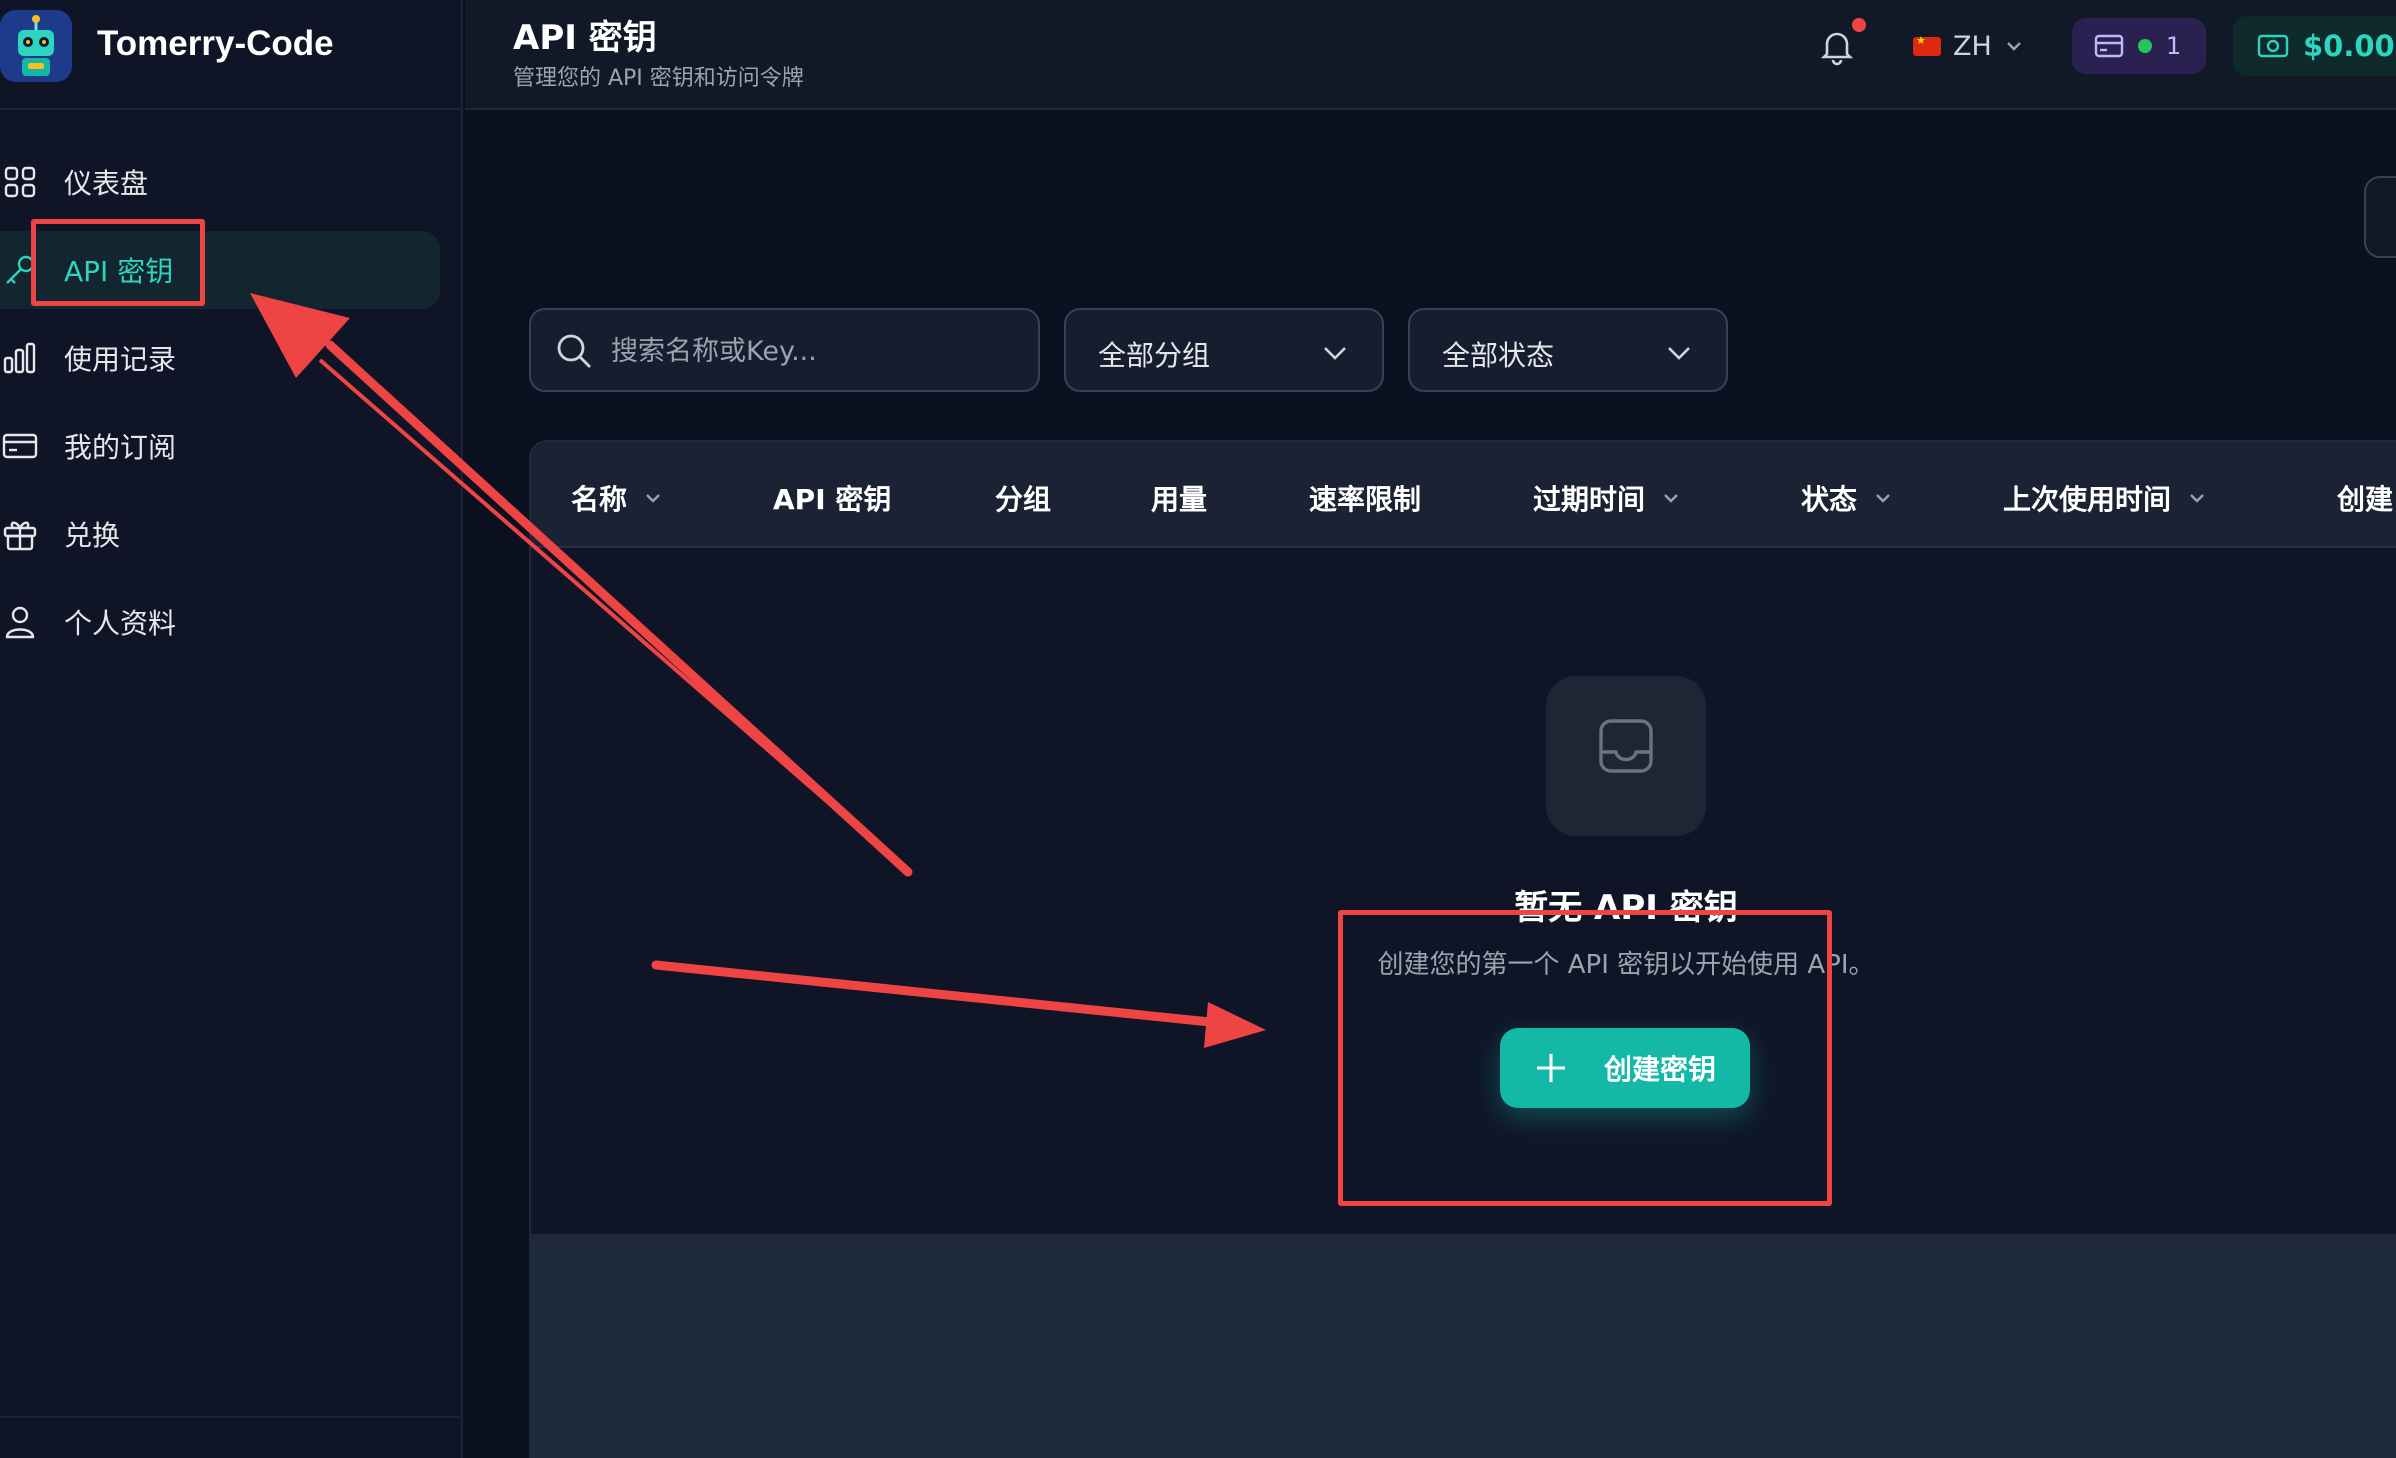  I want to click on column-header-label: 状态, so click(1829, 499).